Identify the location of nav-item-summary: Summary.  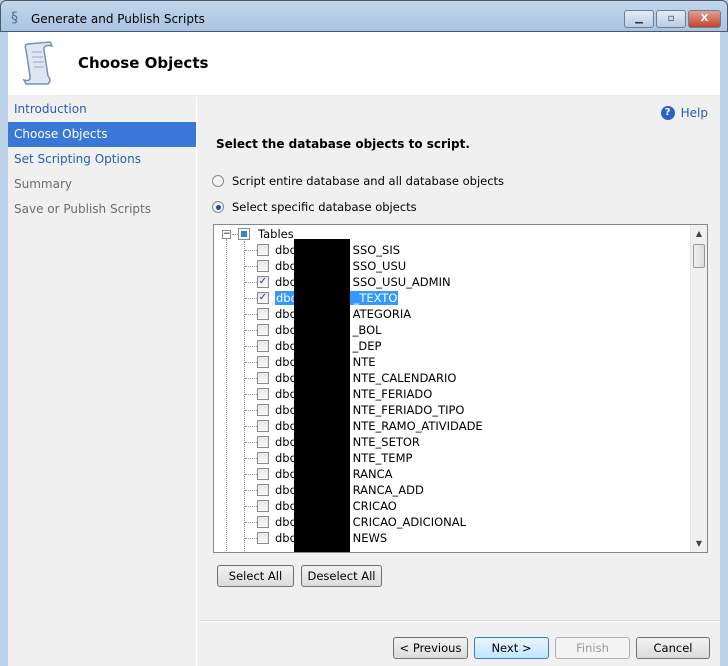
(43, 184).